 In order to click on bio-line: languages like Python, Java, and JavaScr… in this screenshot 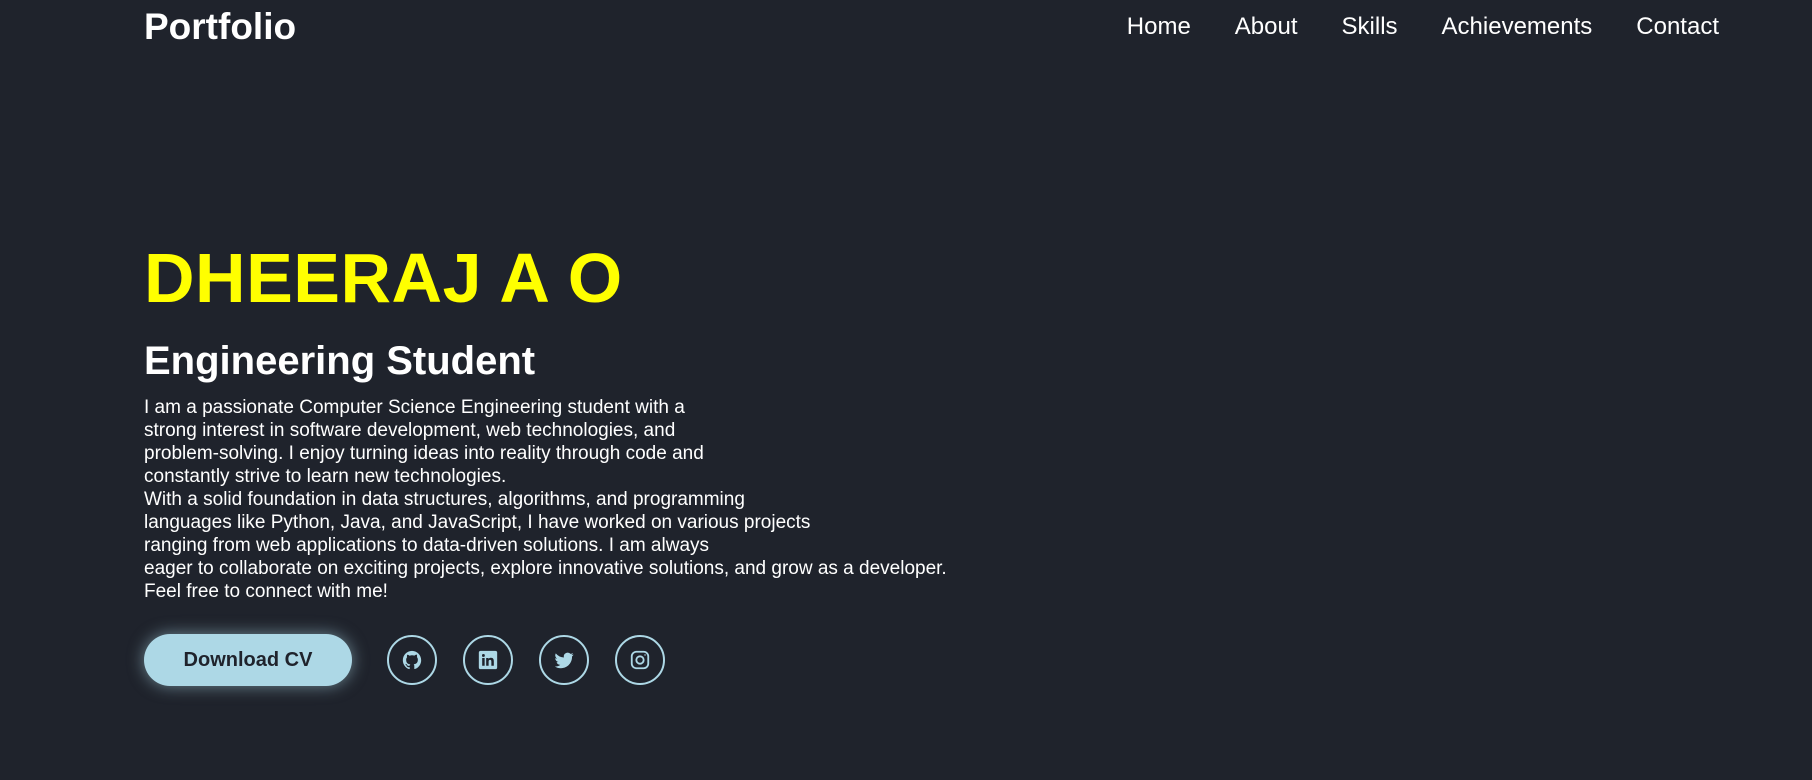, I will do `click(477, 522)`.